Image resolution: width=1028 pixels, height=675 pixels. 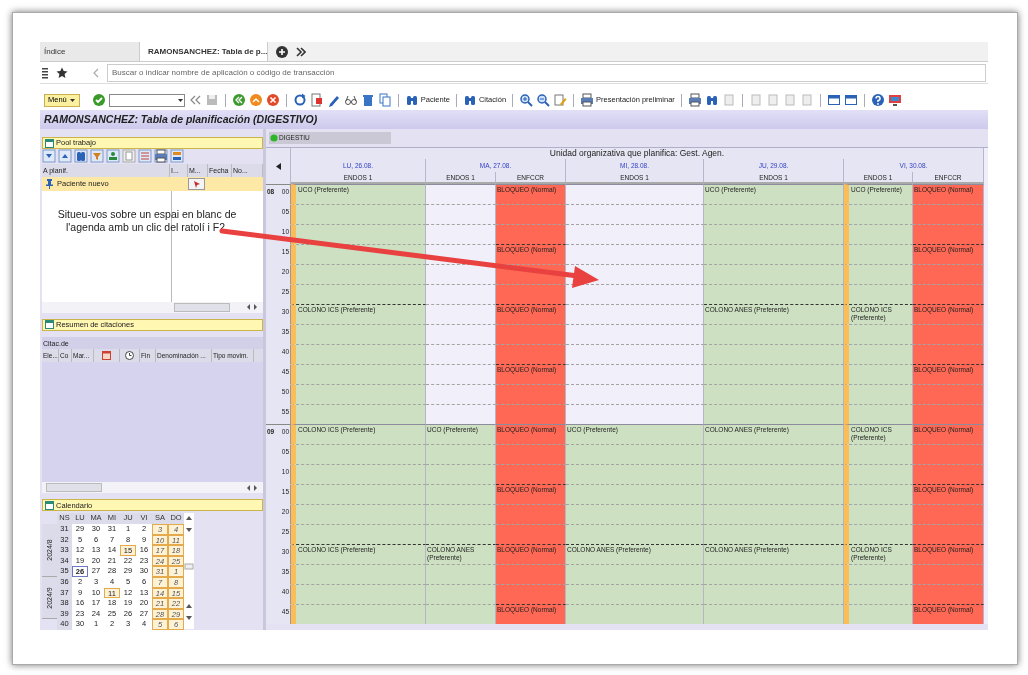 What do you see at coordinates (106, 356) in the screenshot?
I see `calendar-icon` at bounding box center [106, 356].